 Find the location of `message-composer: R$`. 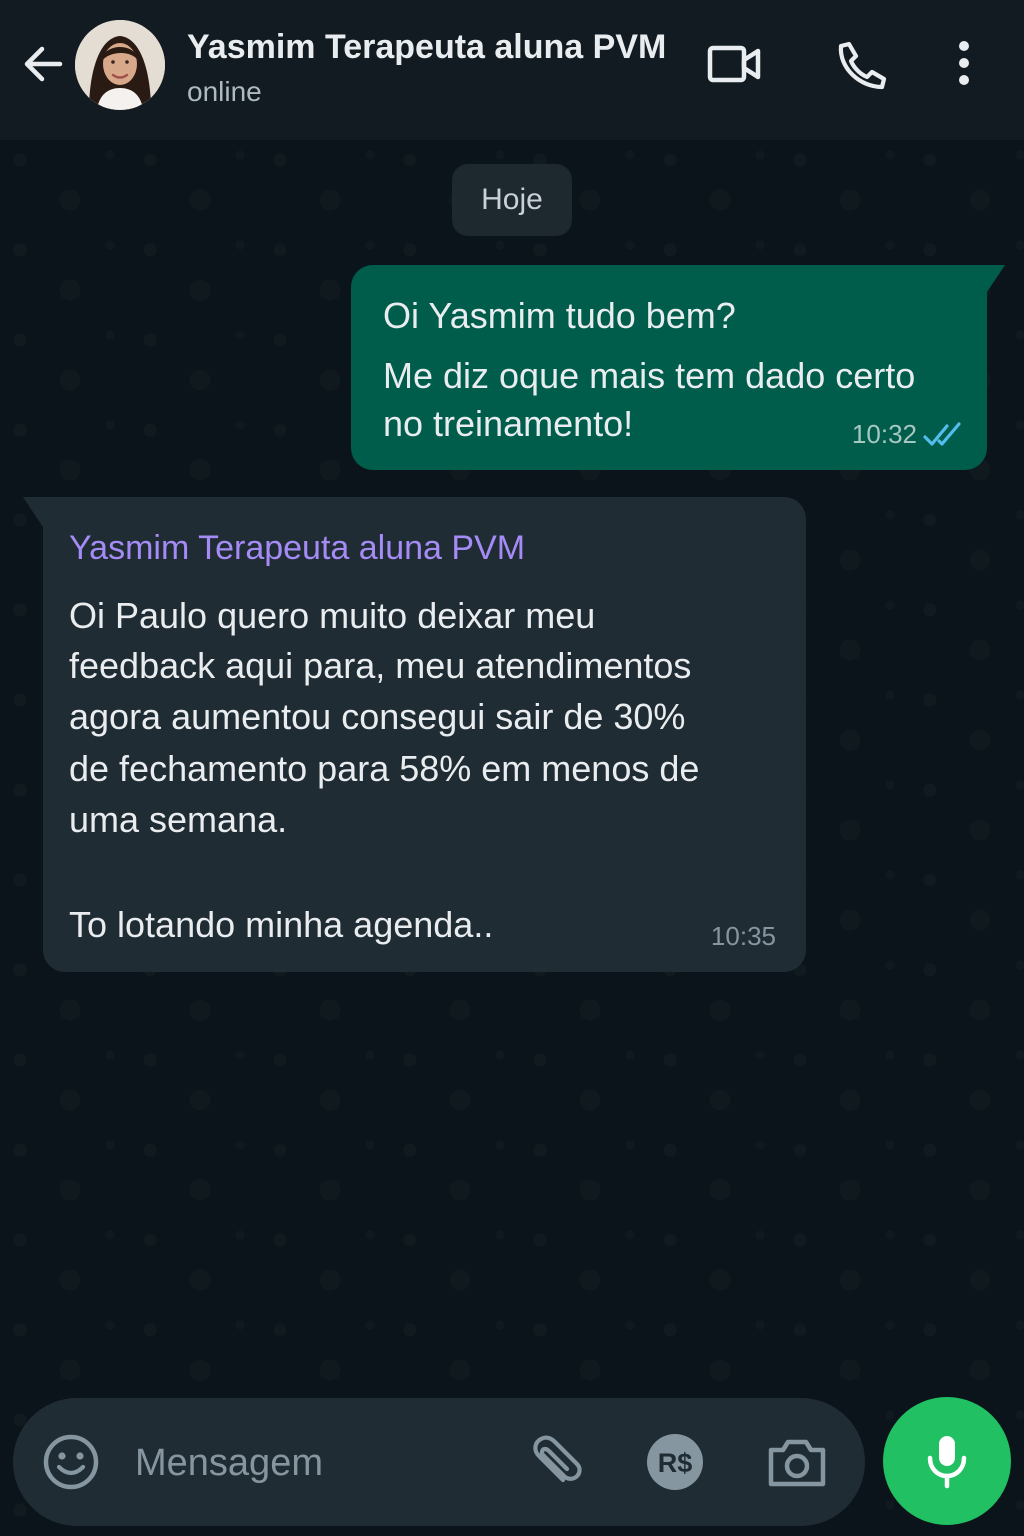

message-composer: R$ is located at coordinates (439, 1462).